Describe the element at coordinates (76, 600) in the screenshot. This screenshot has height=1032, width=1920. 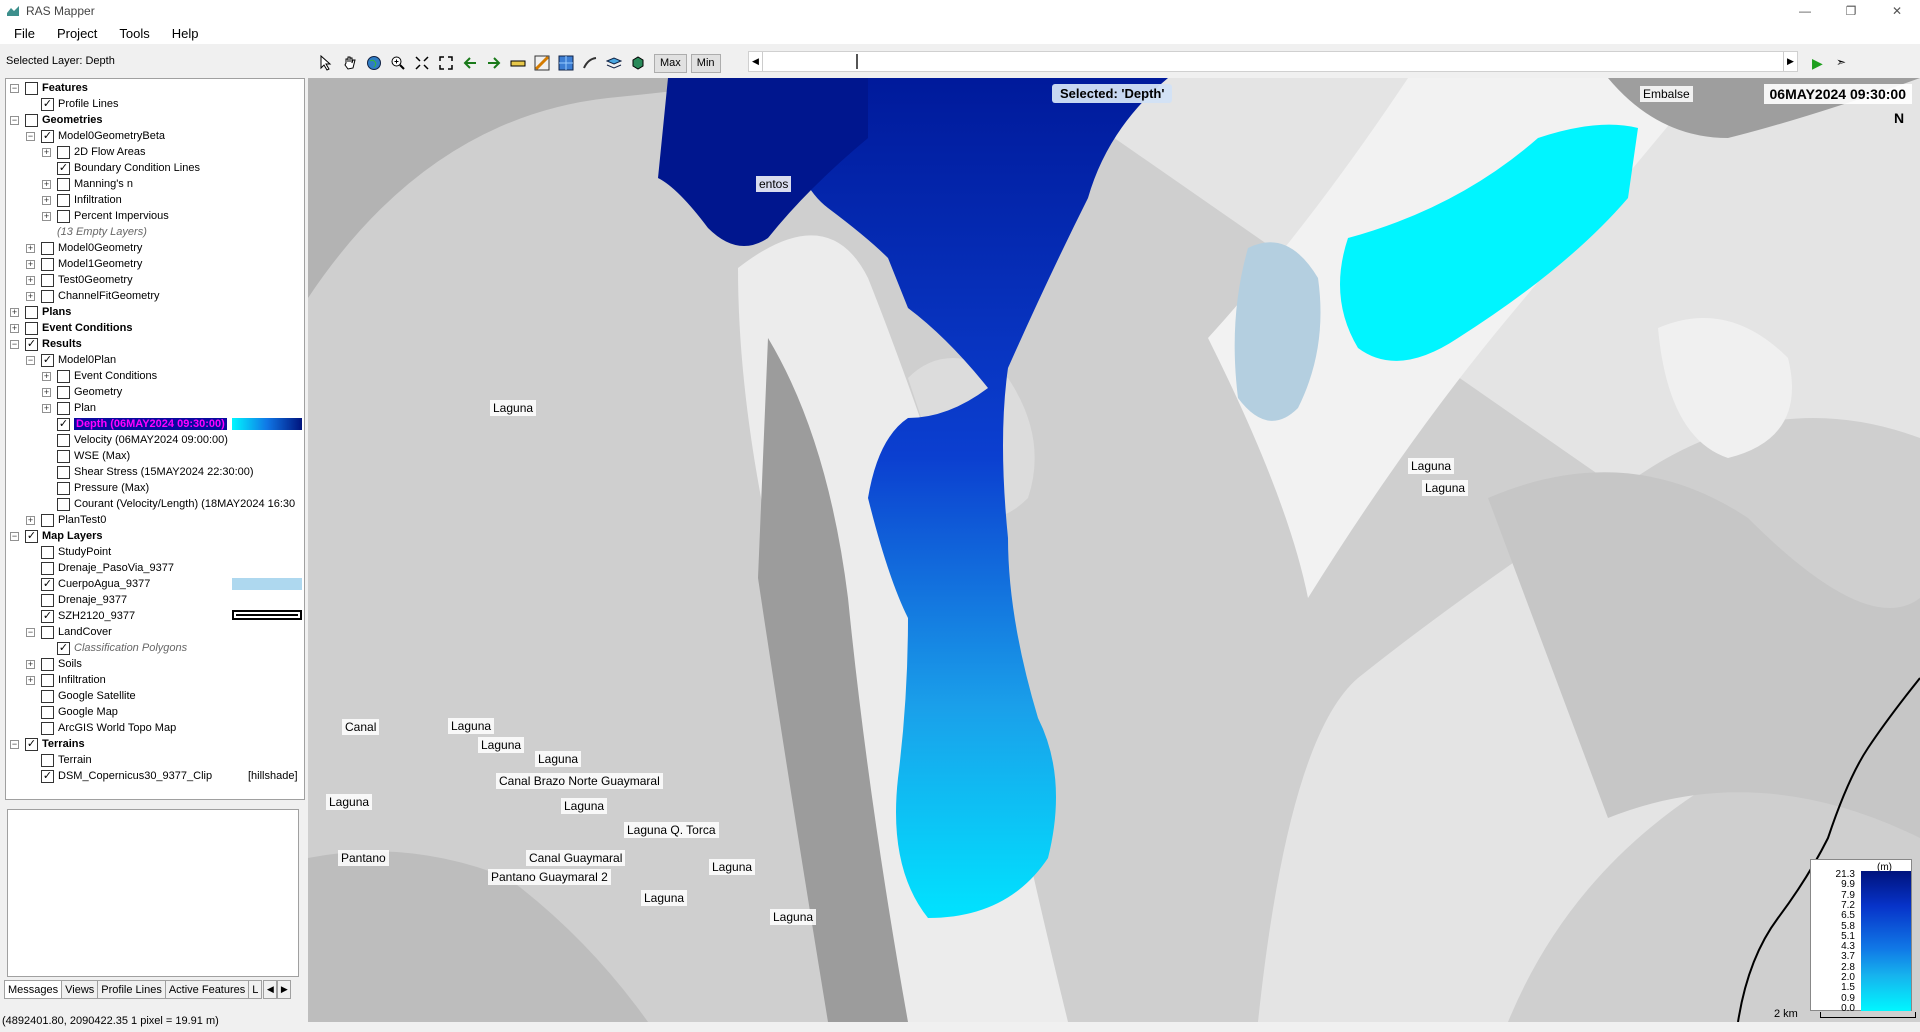
I see `layer-row: Drenaje_9377` at that location.